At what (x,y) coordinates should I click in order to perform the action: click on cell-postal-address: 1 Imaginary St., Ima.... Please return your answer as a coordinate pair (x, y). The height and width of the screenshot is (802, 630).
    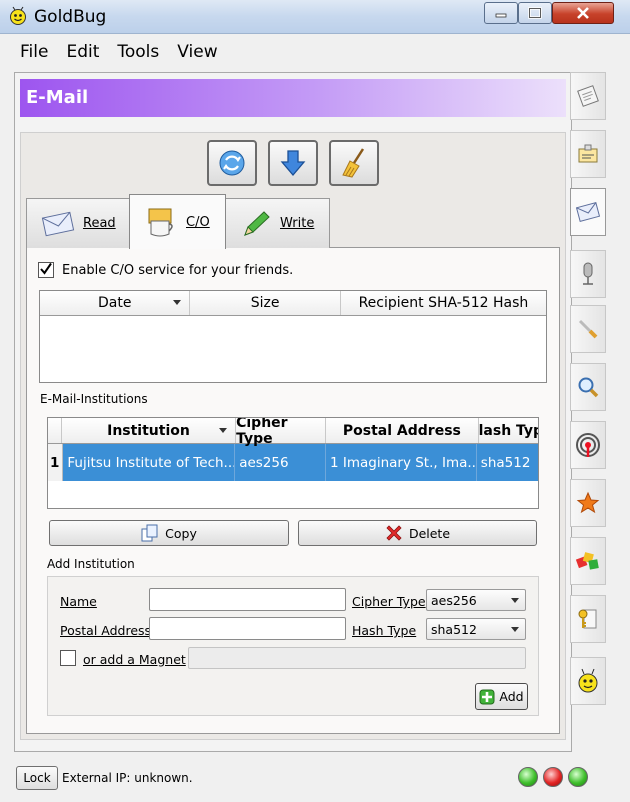
    Looking at the image, I should click on (401, 462).